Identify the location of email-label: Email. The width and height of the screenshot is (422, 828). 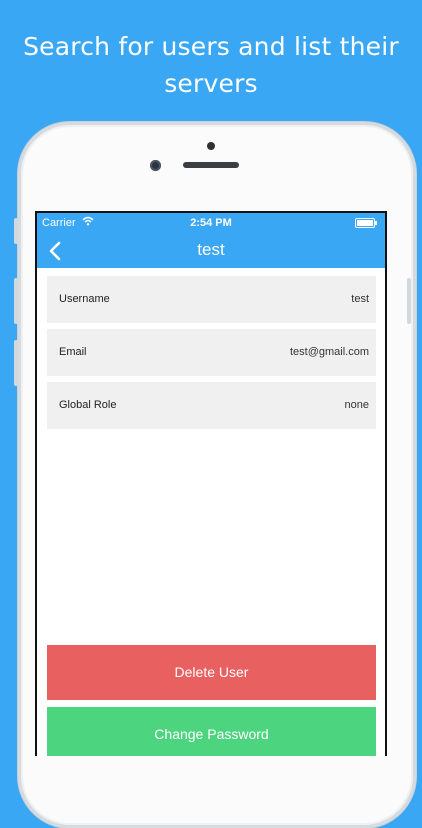
(73, 352).